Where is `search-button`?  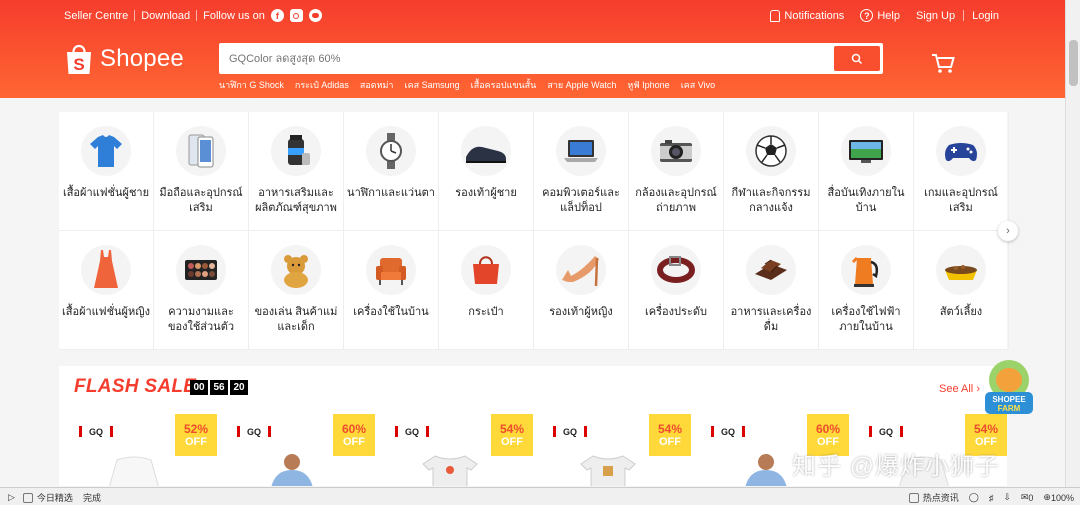
search-button is located at coordinates (857, 58).